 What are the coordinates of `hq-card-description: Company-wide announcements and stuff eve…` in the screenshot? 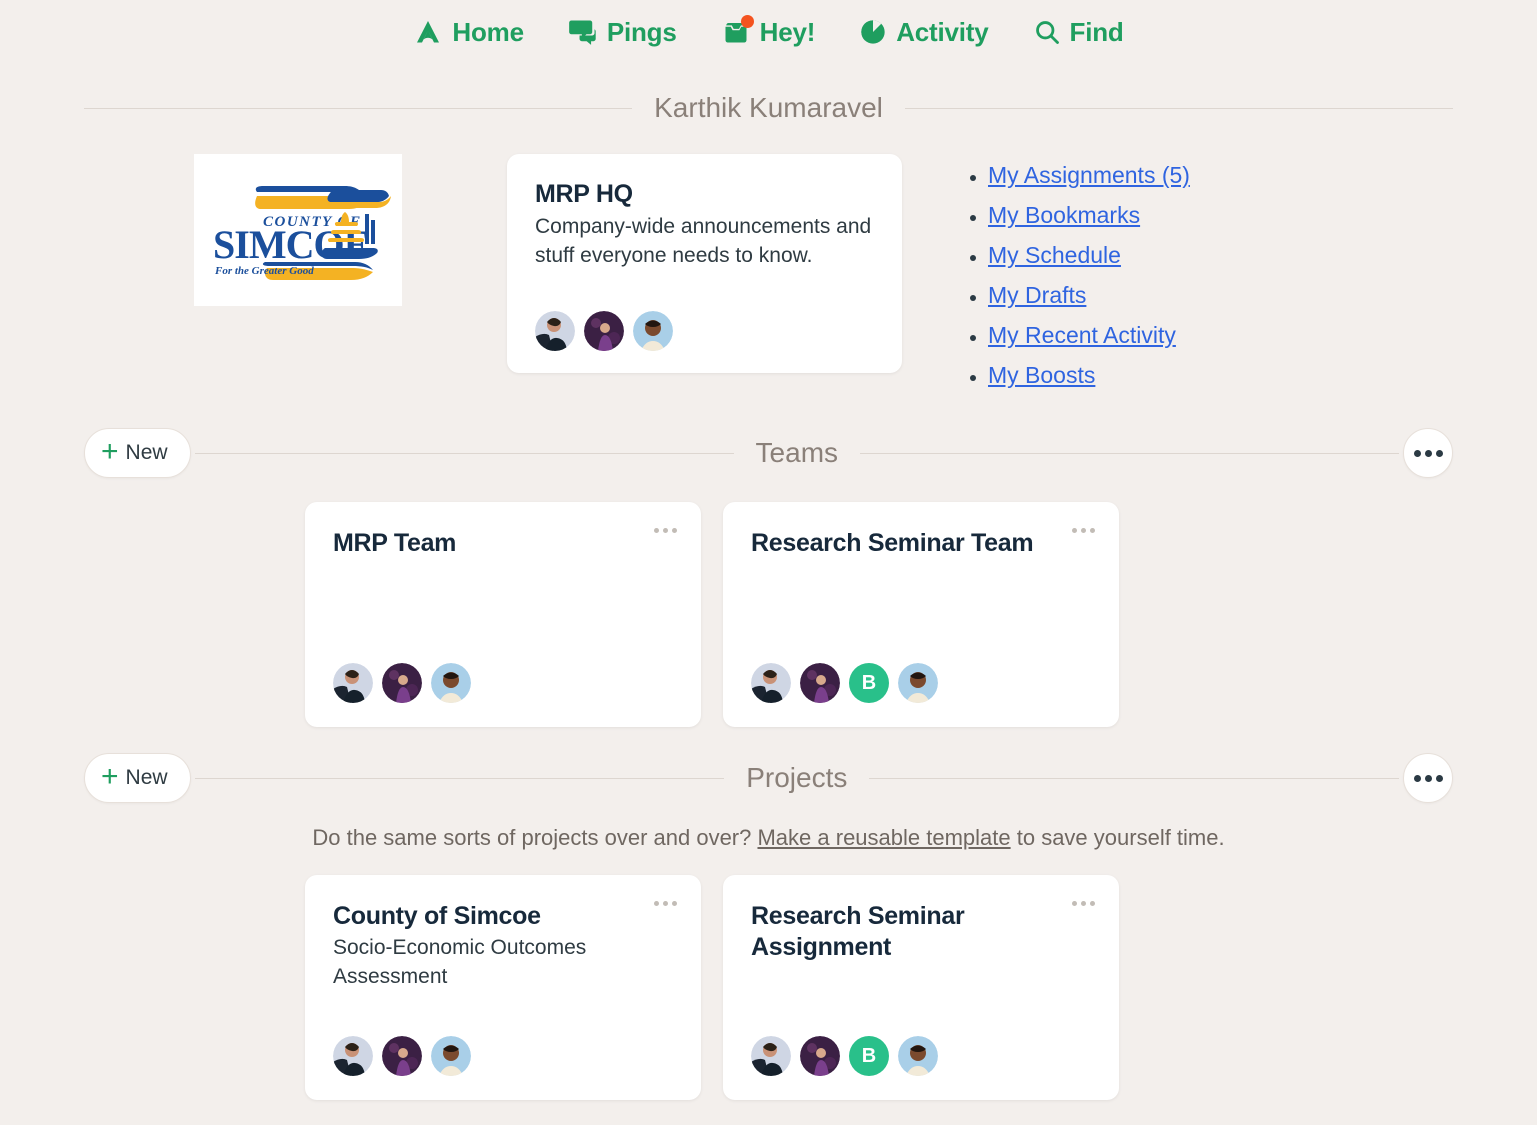 It's located at (703, 241).